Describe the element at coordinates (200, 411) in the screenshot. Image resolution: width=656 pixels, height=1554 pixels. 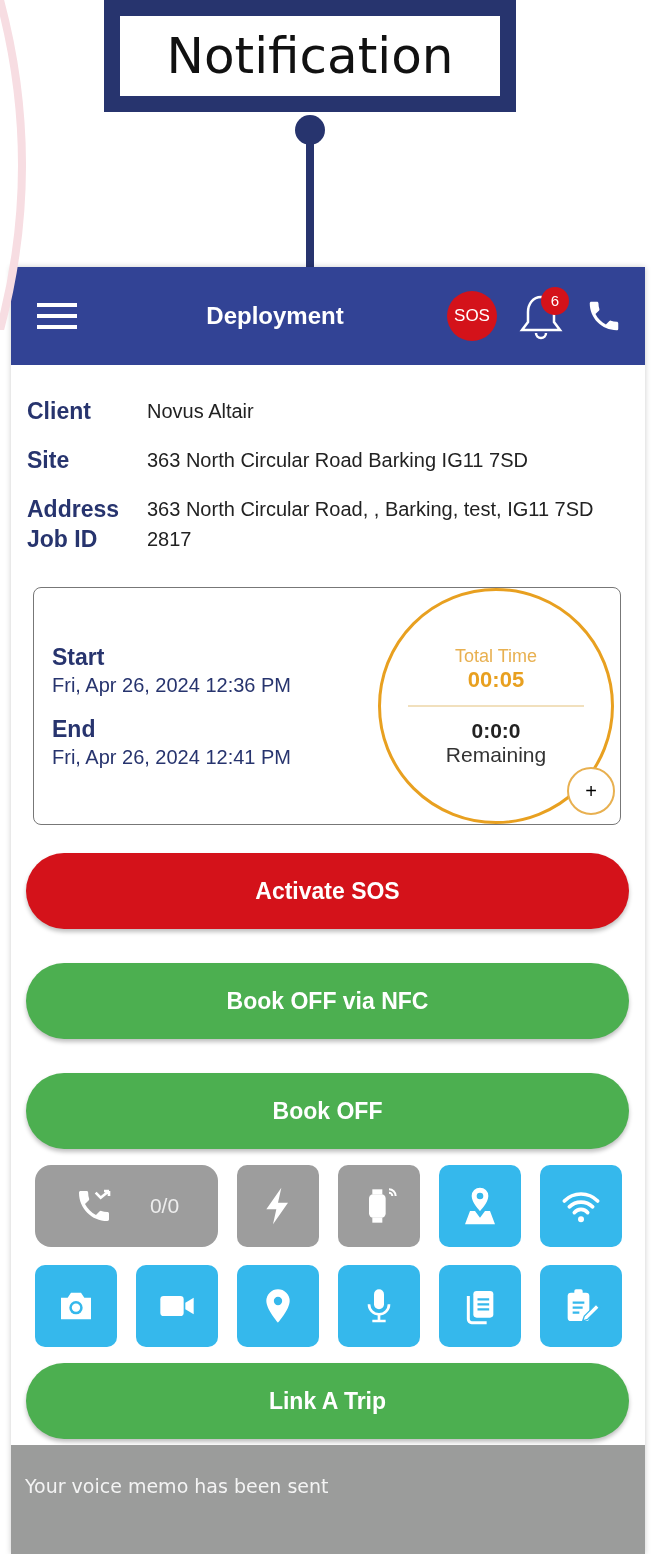
I see `field-value: Novus Altair` at that location.